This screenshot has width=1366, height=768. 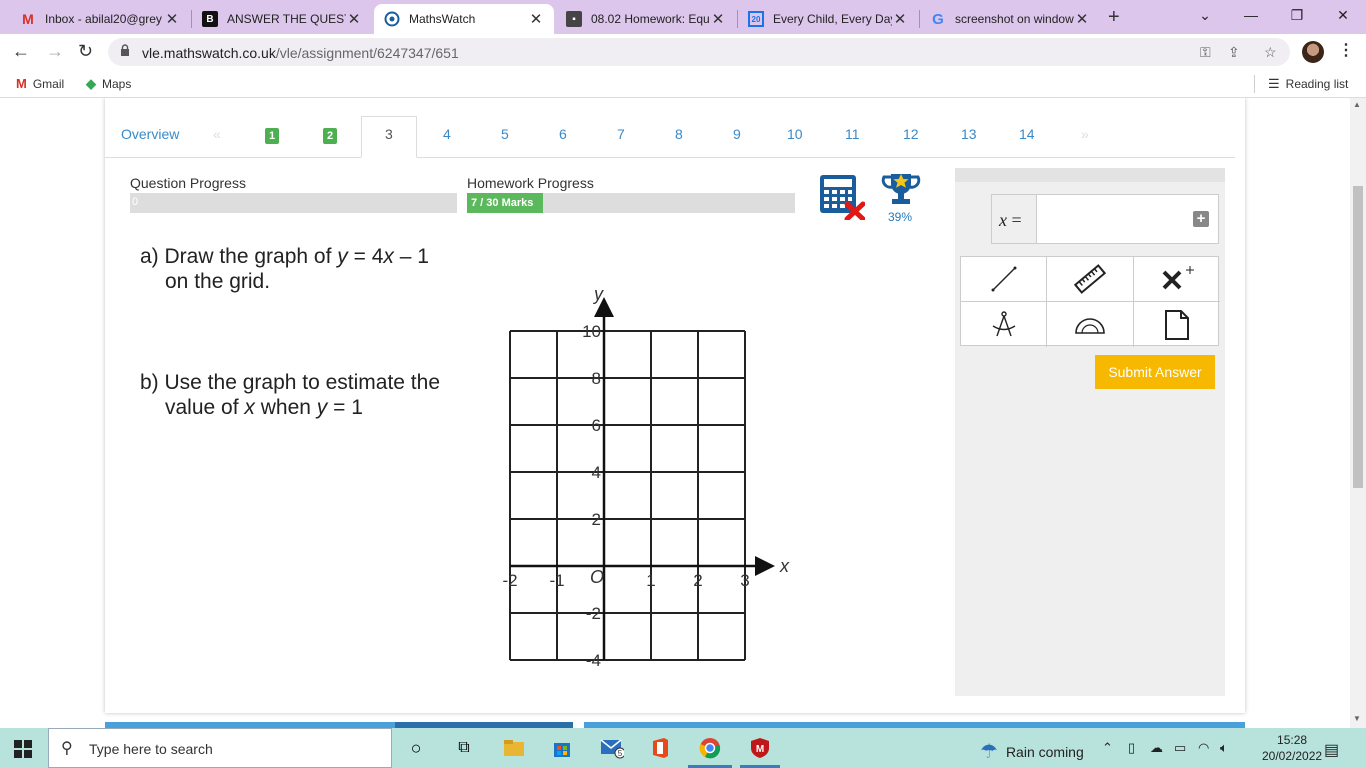 I want to click on back-arrow-icon: ←, so click(x=21, y=51).